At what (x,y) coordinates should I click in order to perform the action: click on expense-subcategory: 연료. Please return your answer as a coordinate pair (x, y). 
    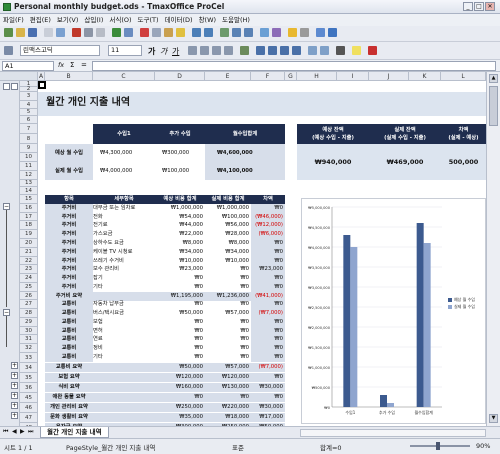
    Looking at the image, I should click on (124, 339).